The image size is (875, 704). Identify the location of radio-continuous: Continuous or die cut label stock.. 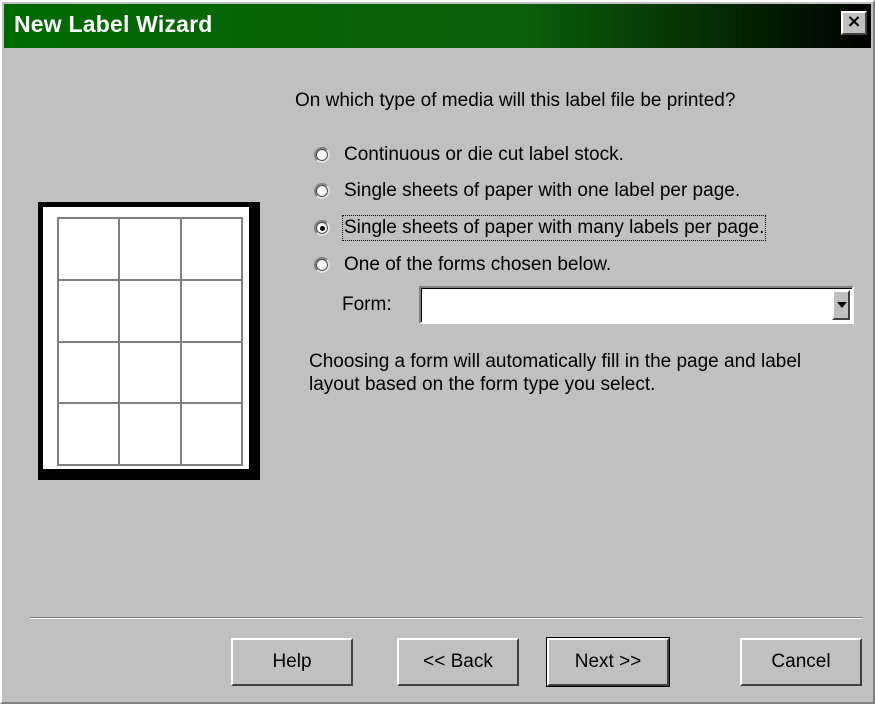
(469, 155).